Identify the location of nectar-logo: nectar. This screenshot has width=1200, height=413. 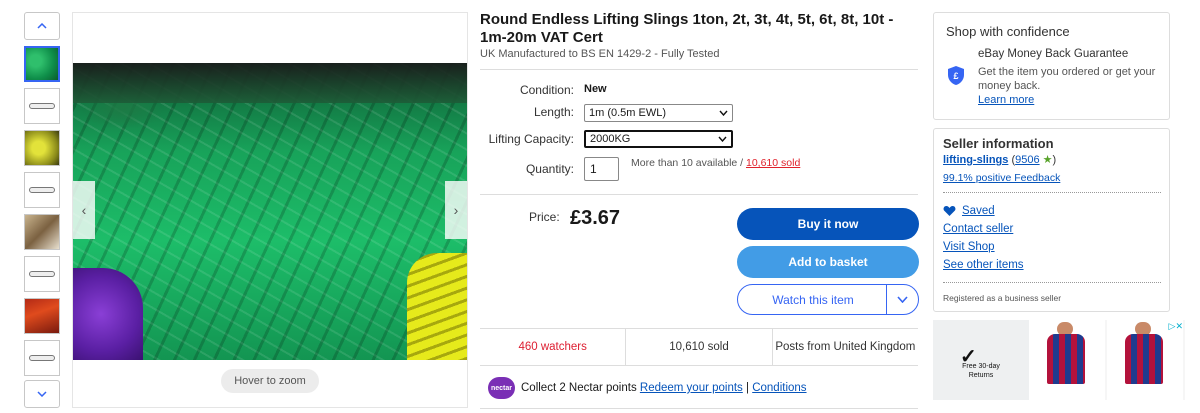
(501, 388).